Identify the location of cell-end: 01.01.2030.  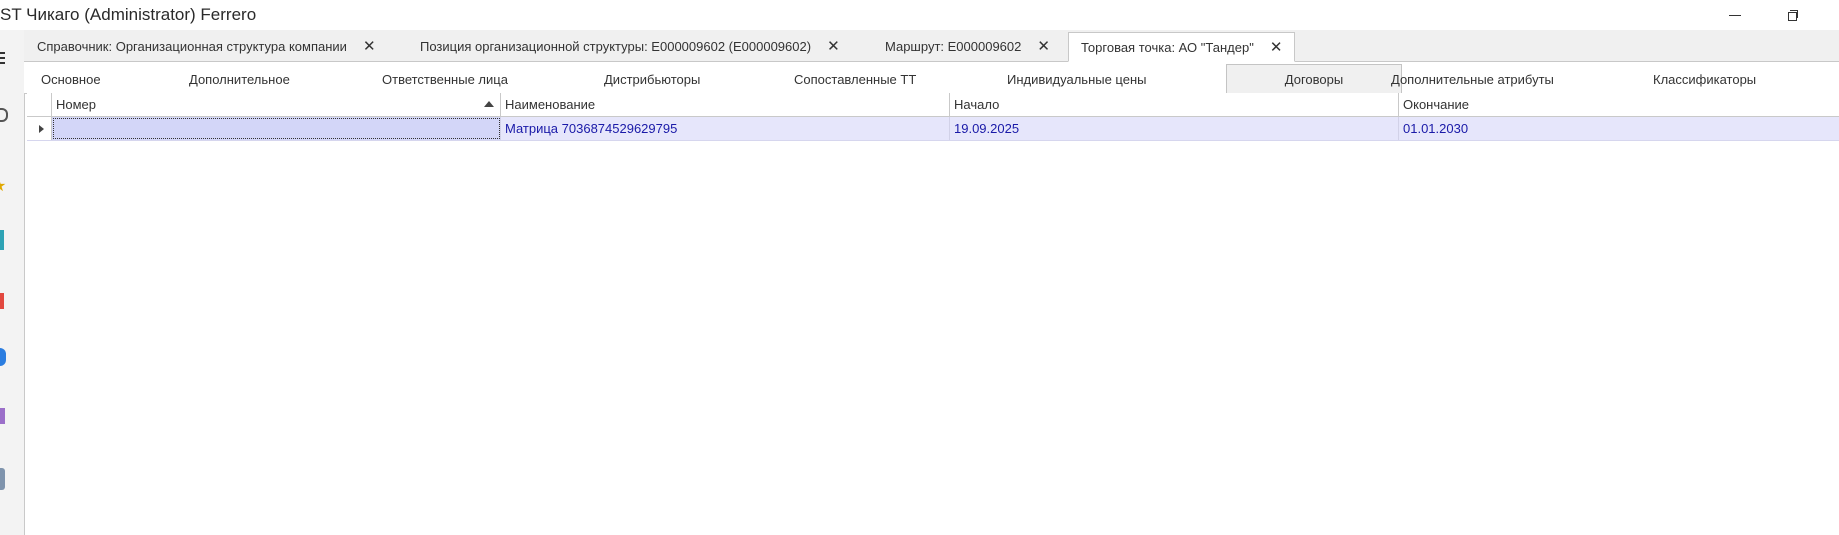
(1619, 128).